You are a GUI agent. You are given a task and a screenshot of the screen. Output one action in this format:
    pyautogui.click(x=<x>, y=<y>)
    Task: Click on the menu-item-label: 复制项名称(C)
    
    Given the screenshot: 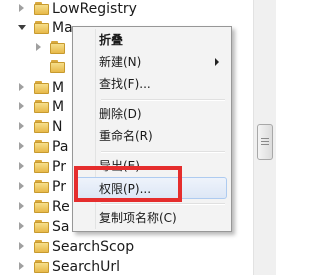 What is the action you would take?
    pyautogui.click(x=138, y=218)
    